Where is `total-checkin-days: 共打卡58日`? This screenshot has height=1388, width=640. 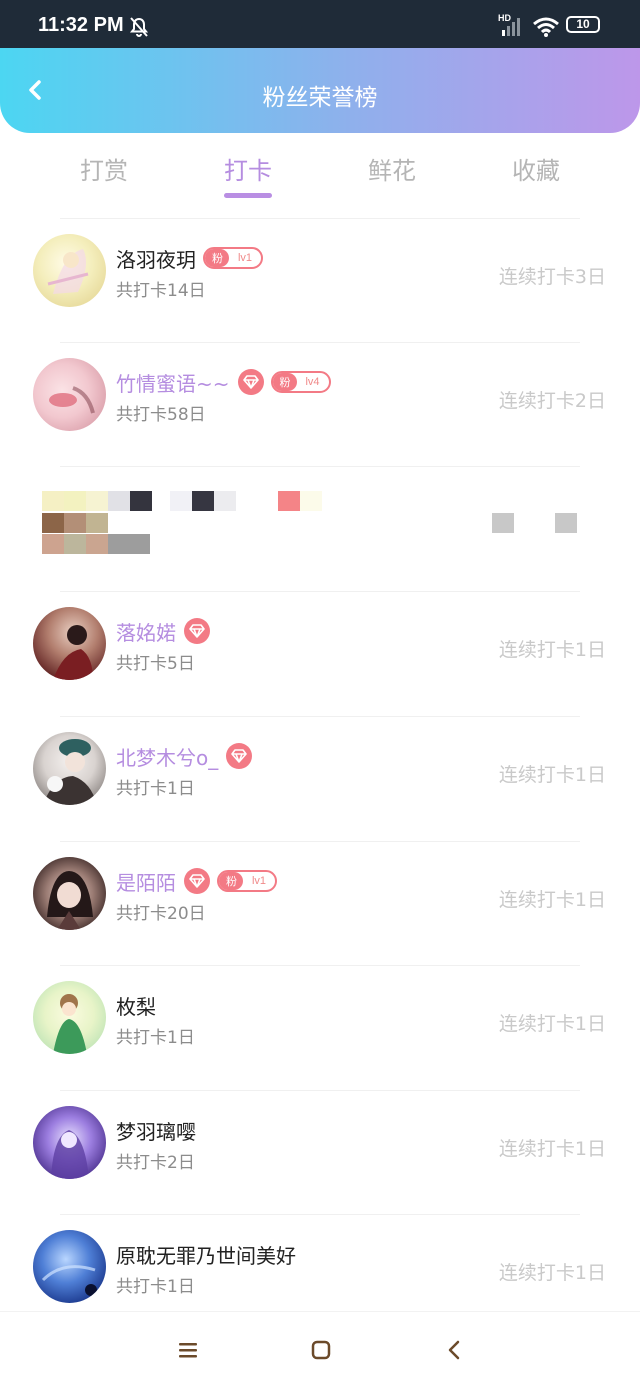 total-checkin-days: 共打卡58日 is located at coordinates (161, 415).